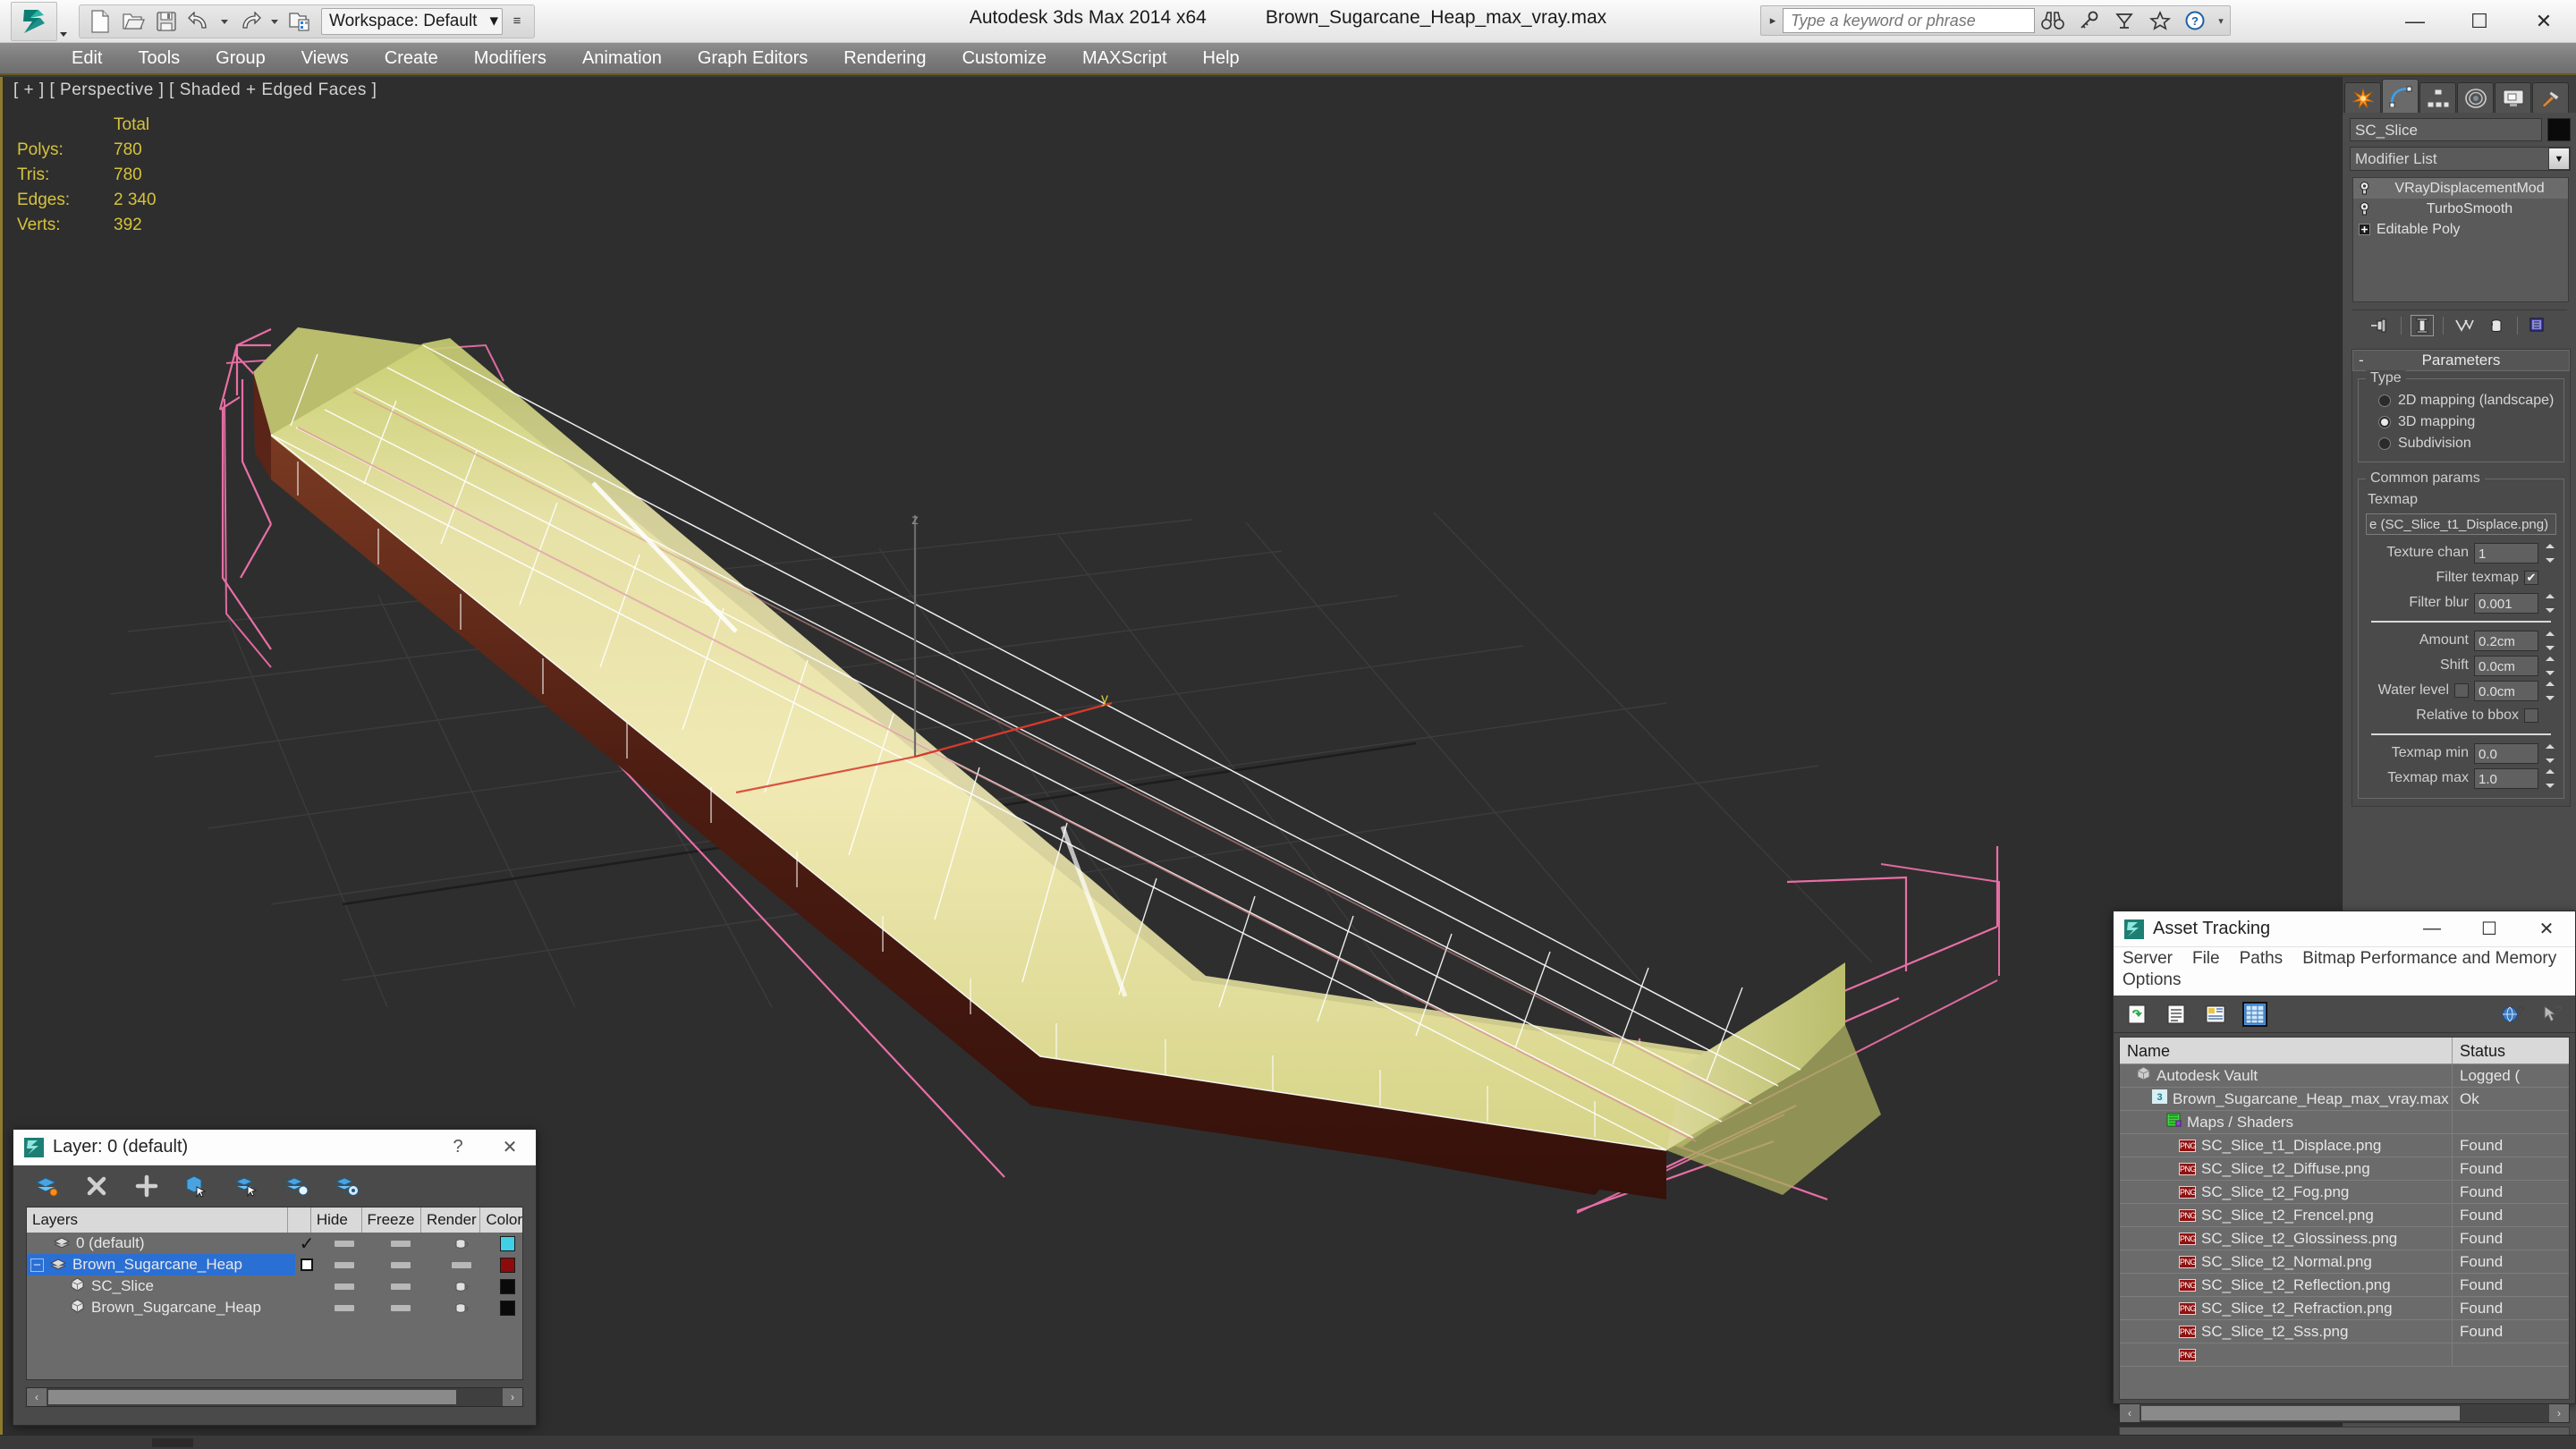 Image resolution: width=2576 pixels, height=1449 pixels. Describe the element at coordinates (2262, 959) in the screenshot. I see `at-menu-paths: Paths` at that location.